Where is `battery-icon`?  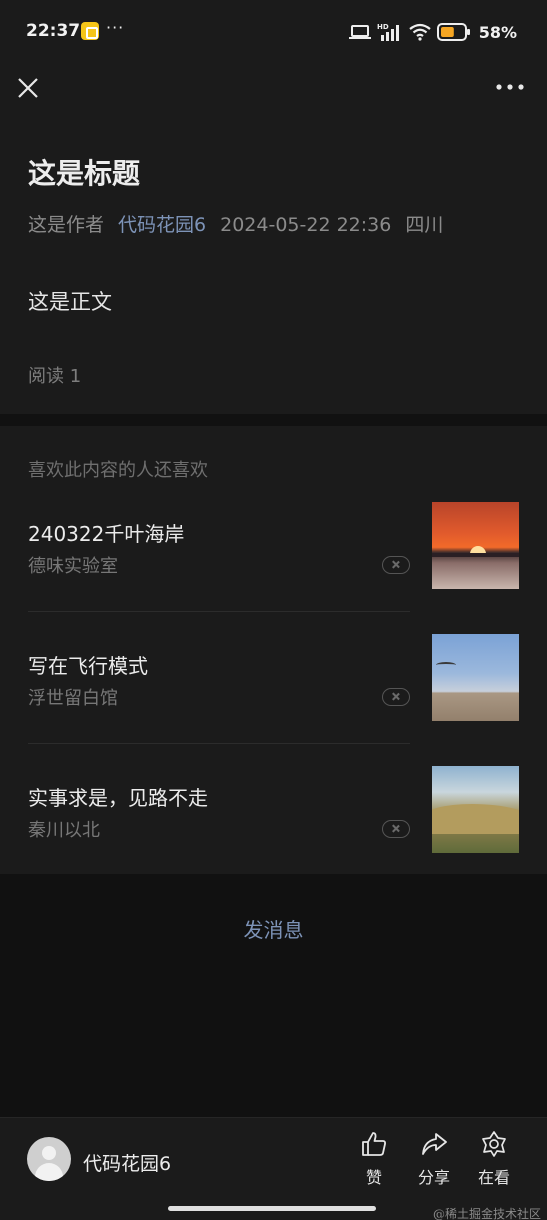 battery-icon is located at coordinates (453, 32).